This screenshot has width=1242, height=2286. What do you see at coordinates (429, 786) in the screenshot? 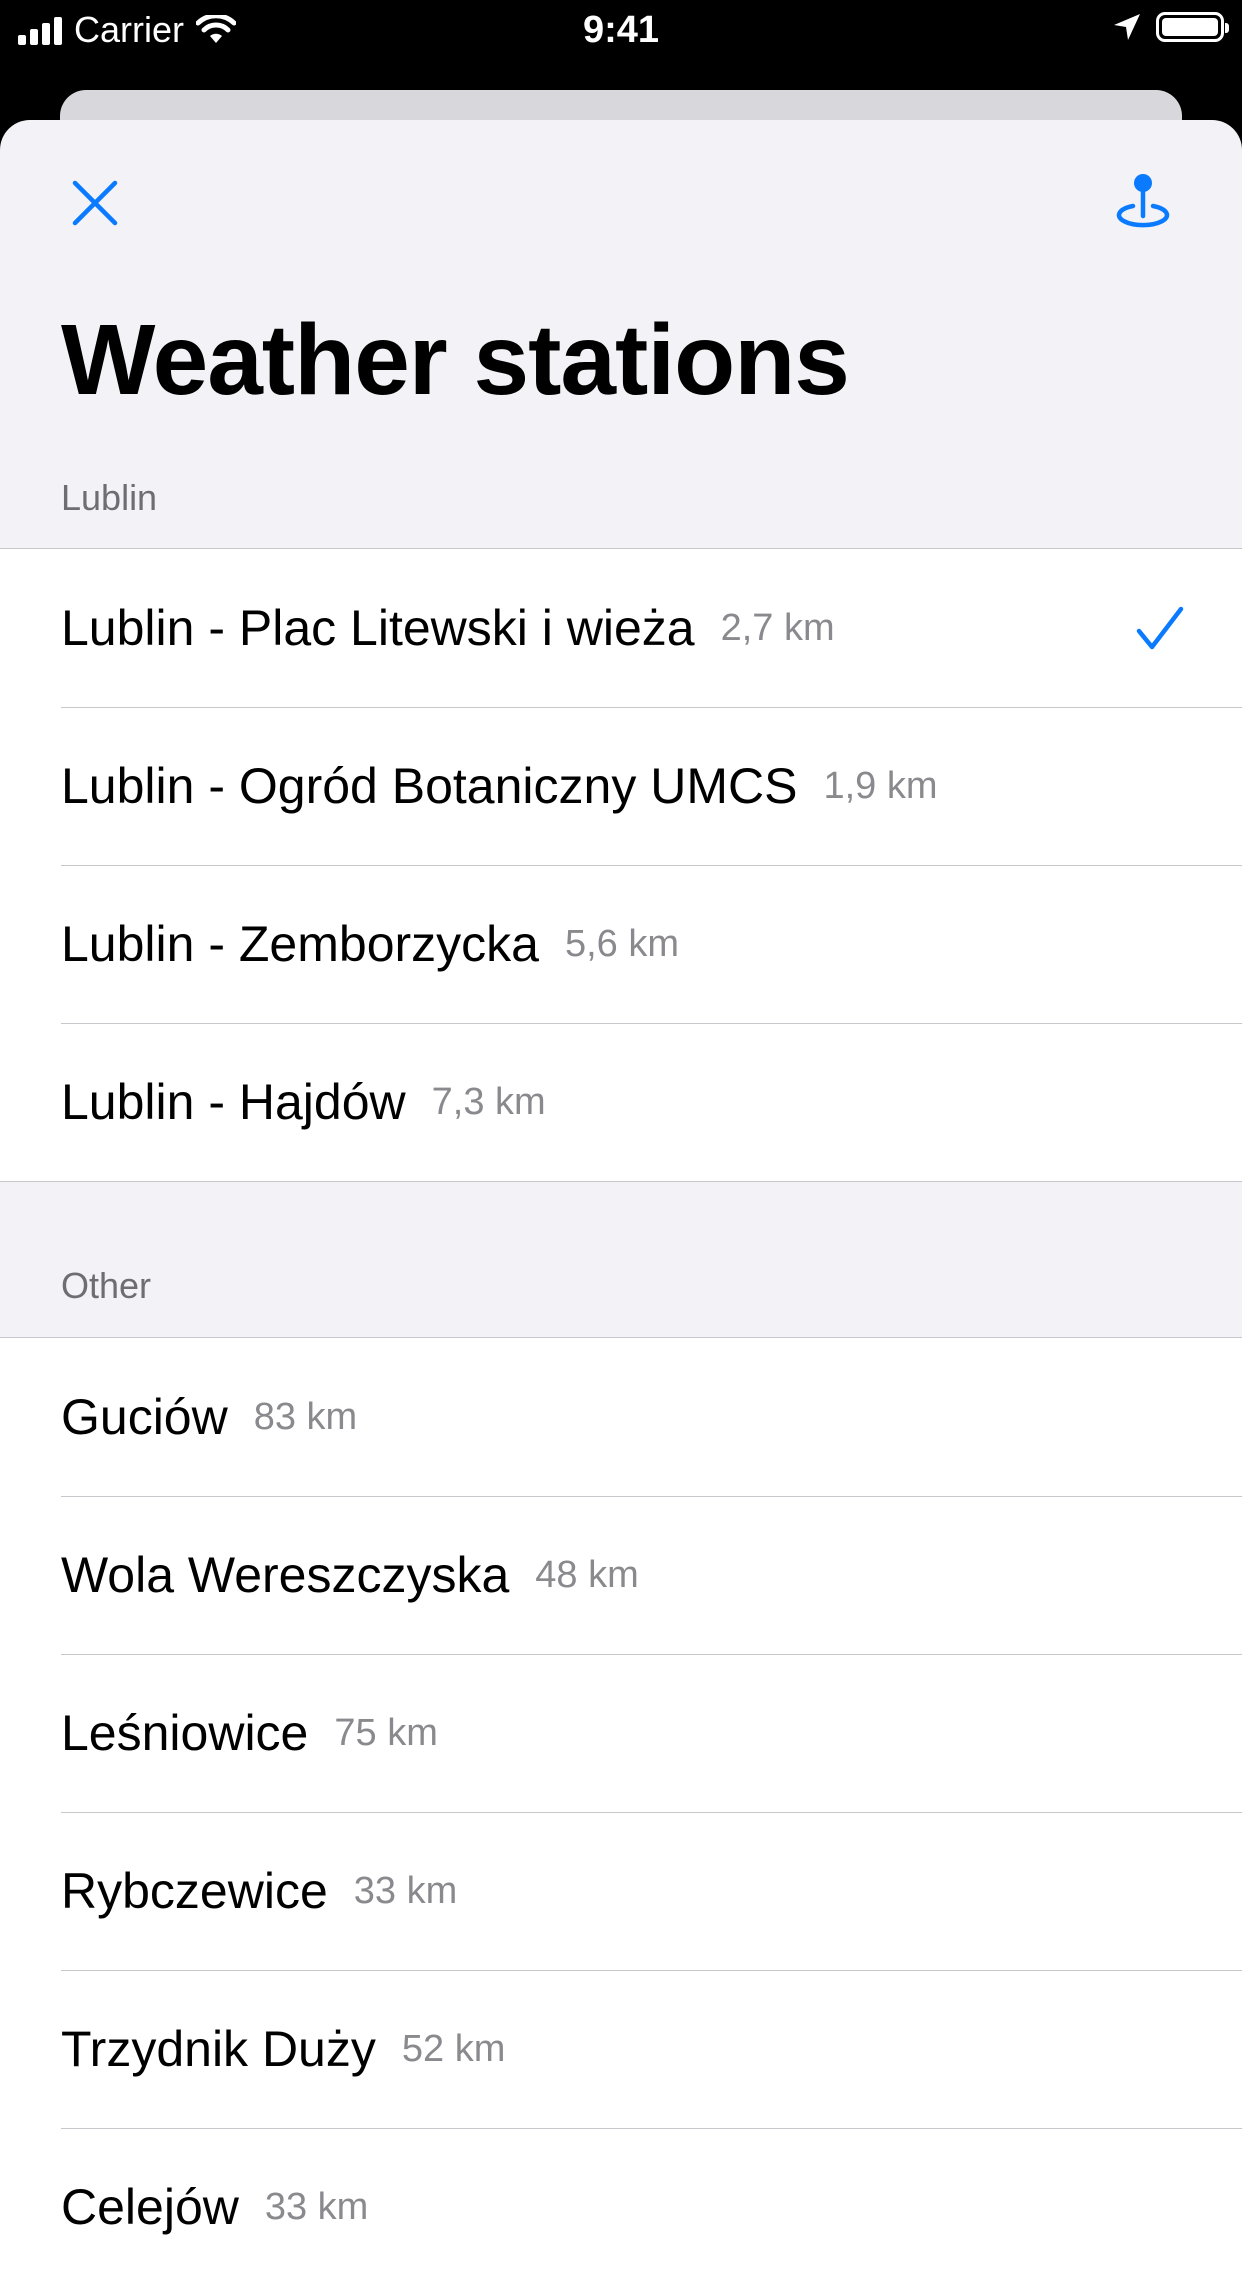
I see `station-name: Lublin - Ogród Botaniczny UMCS` at bounding box center [429, 786].